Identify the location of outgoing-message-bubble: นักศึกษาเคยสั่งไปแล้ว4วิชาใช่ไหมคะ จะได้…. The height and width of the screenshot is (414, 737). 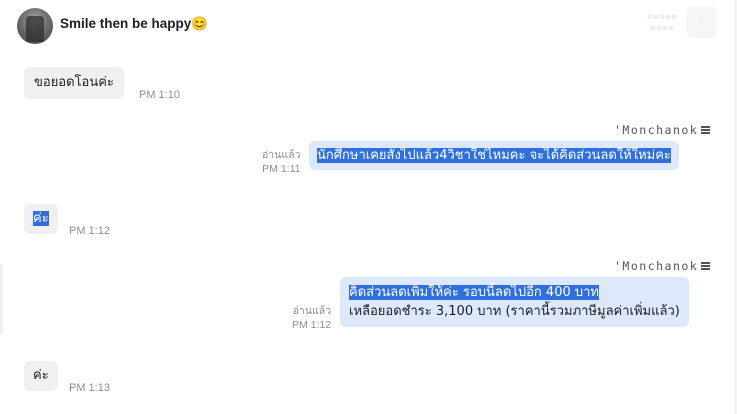
(494, 155).